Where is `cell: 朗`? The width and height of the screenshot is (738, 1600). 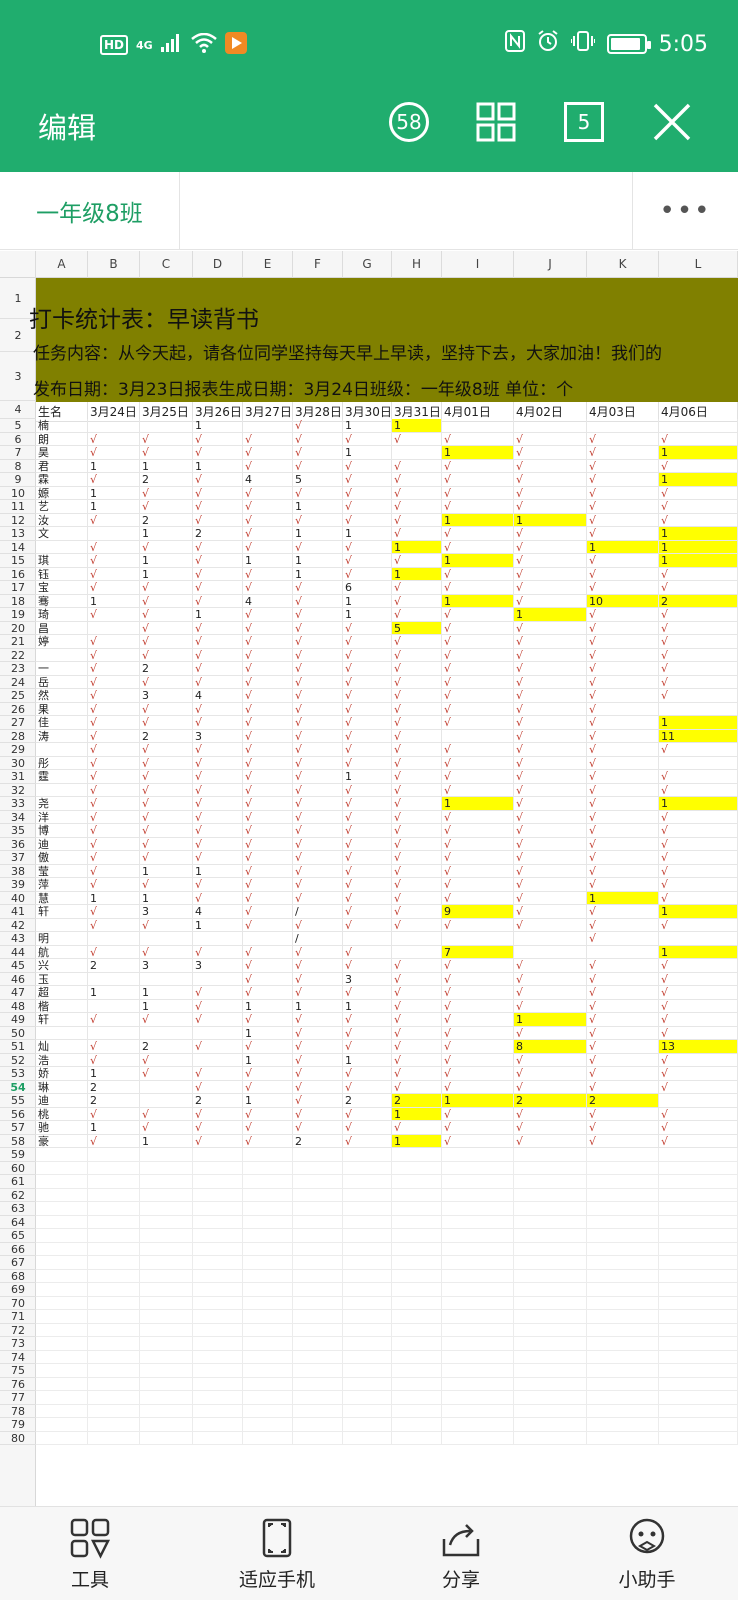
cell: 朗 is located at coordinates (62, 439).